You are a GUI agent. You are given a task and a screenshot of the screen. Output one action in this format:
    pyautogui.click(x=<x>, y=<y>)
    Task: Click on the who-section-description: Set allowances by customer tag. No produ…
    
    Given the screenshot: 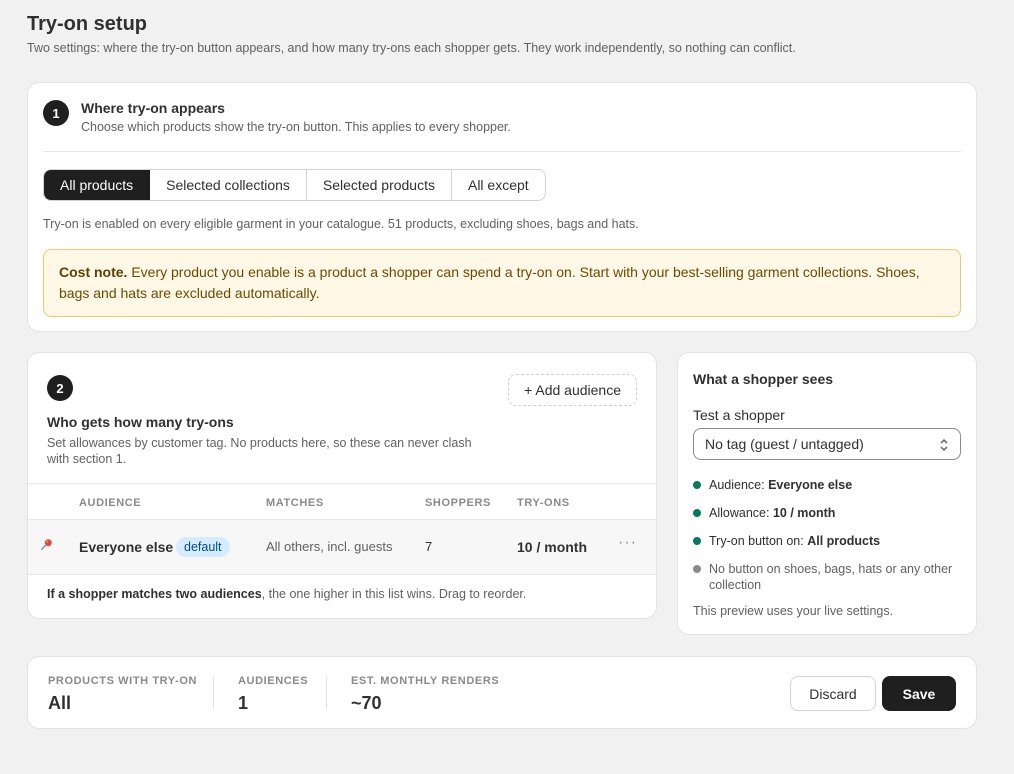 What is the action you would take?
    pyautogui.click(x=259, y=451)
    